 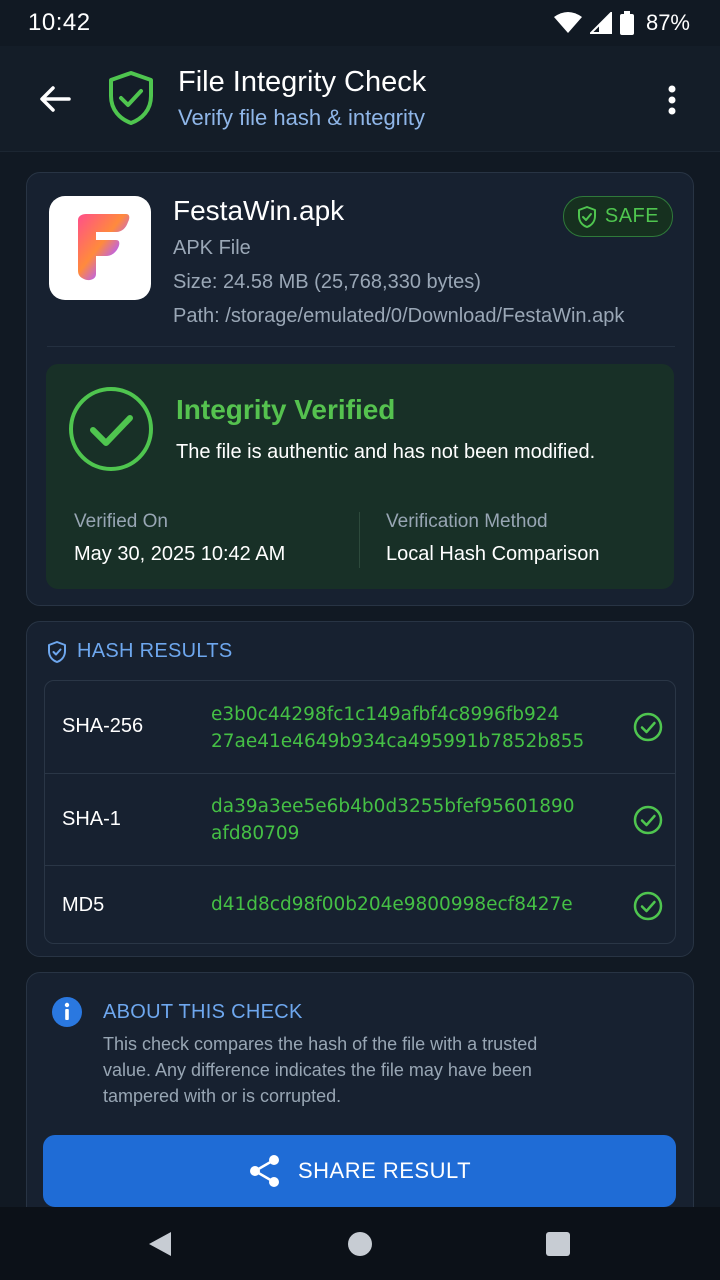 What do you see at coordinates (100, 248) in the screenshot?
I see `festawin-logo-icon` at bounding box center [100, 248].